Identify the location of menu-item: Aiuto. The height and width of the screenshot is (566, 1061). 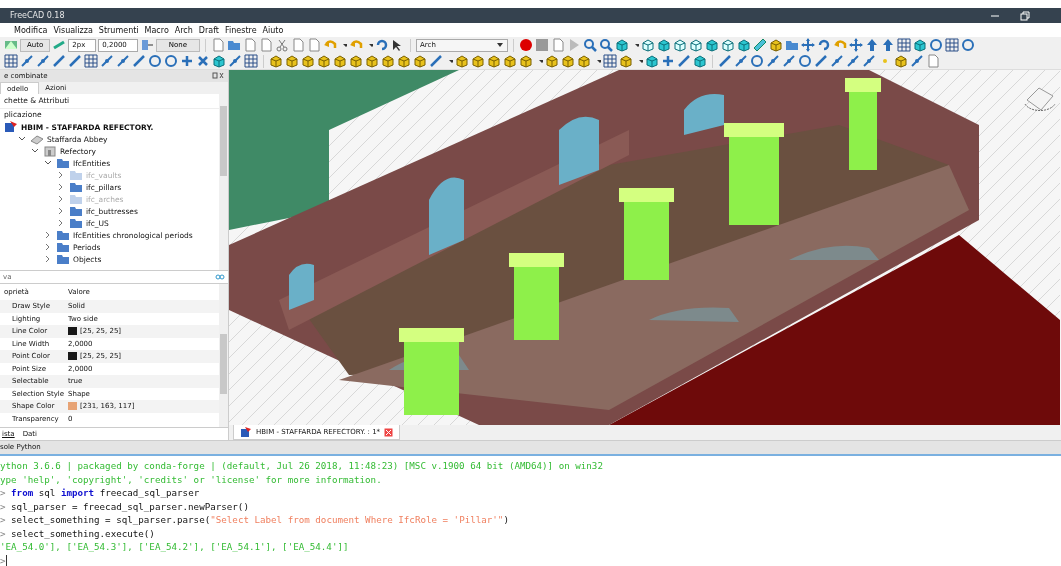
(273, 30).